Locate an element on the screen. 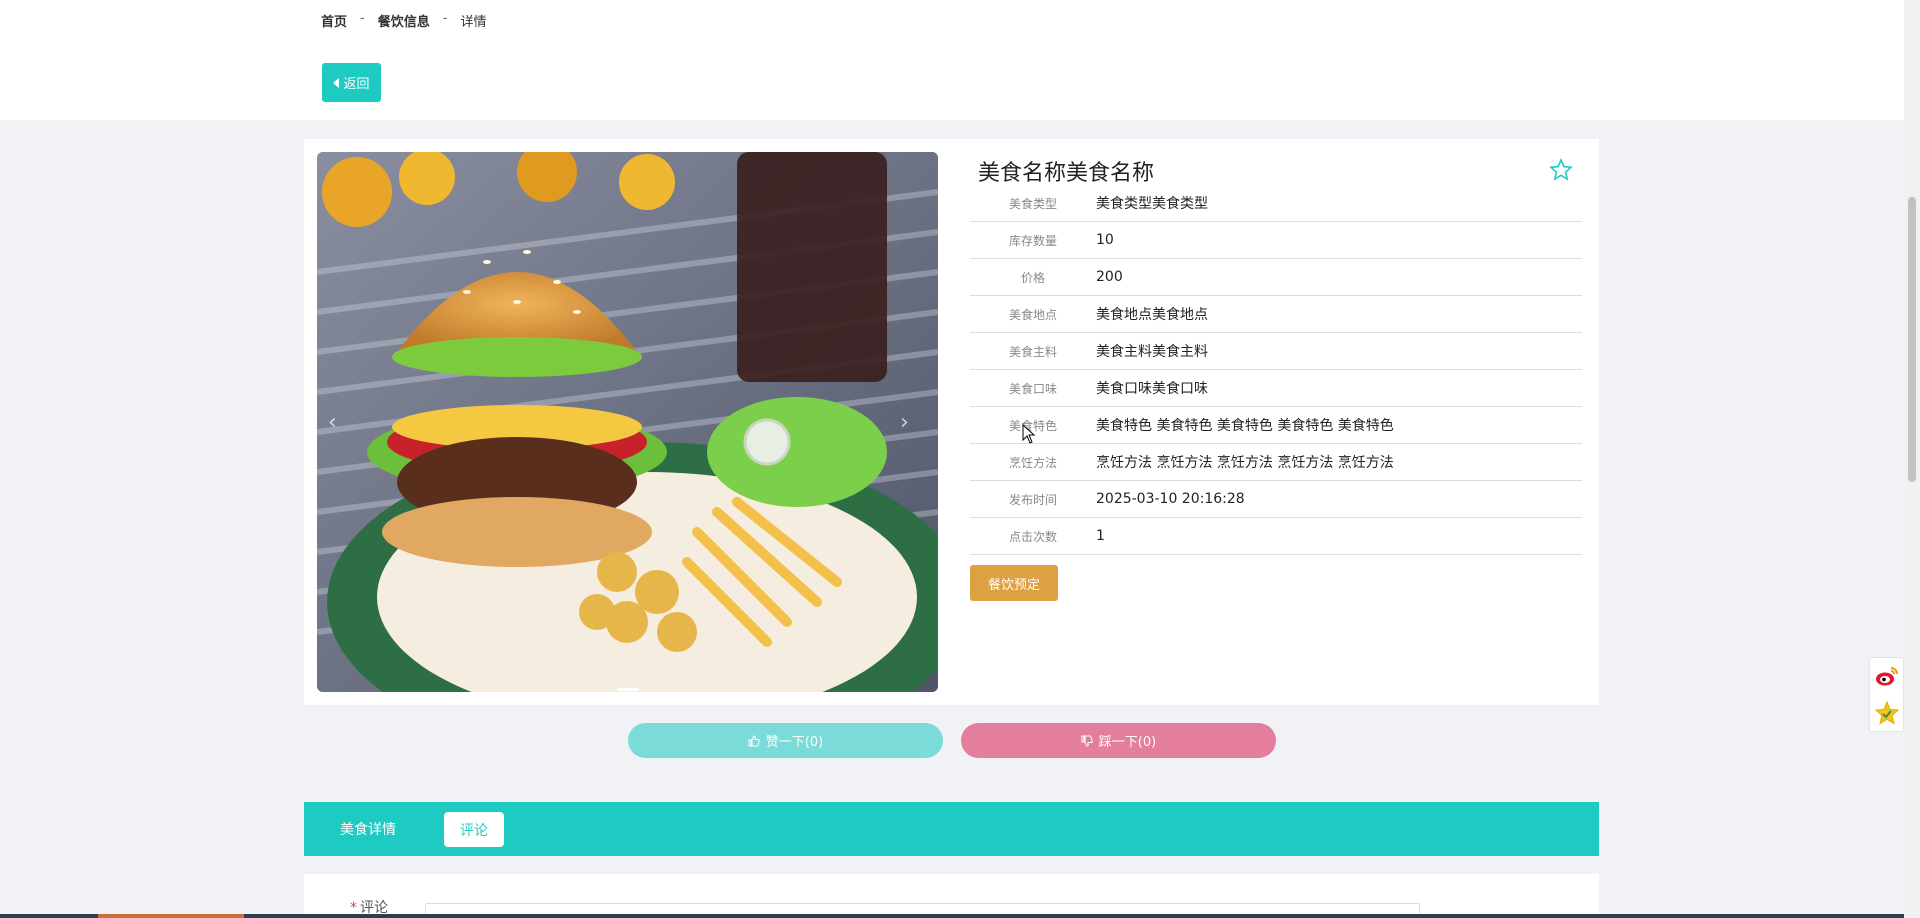 This screenshot has width=1920, height=918. attribute-value: 美食主料美食主料 is located at coordinates (1152, 352).